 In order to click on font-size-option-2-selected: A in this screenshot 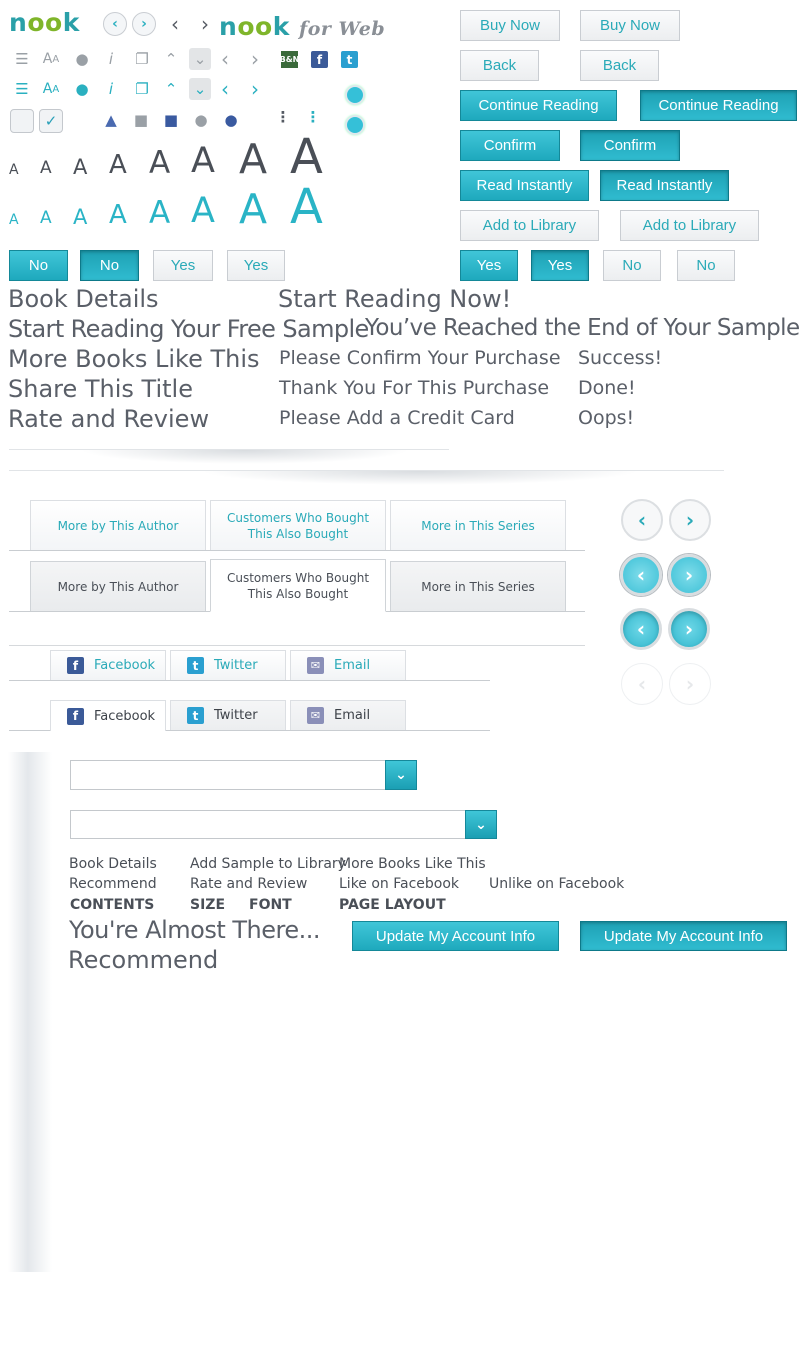, I will do `click(46, 218)`.